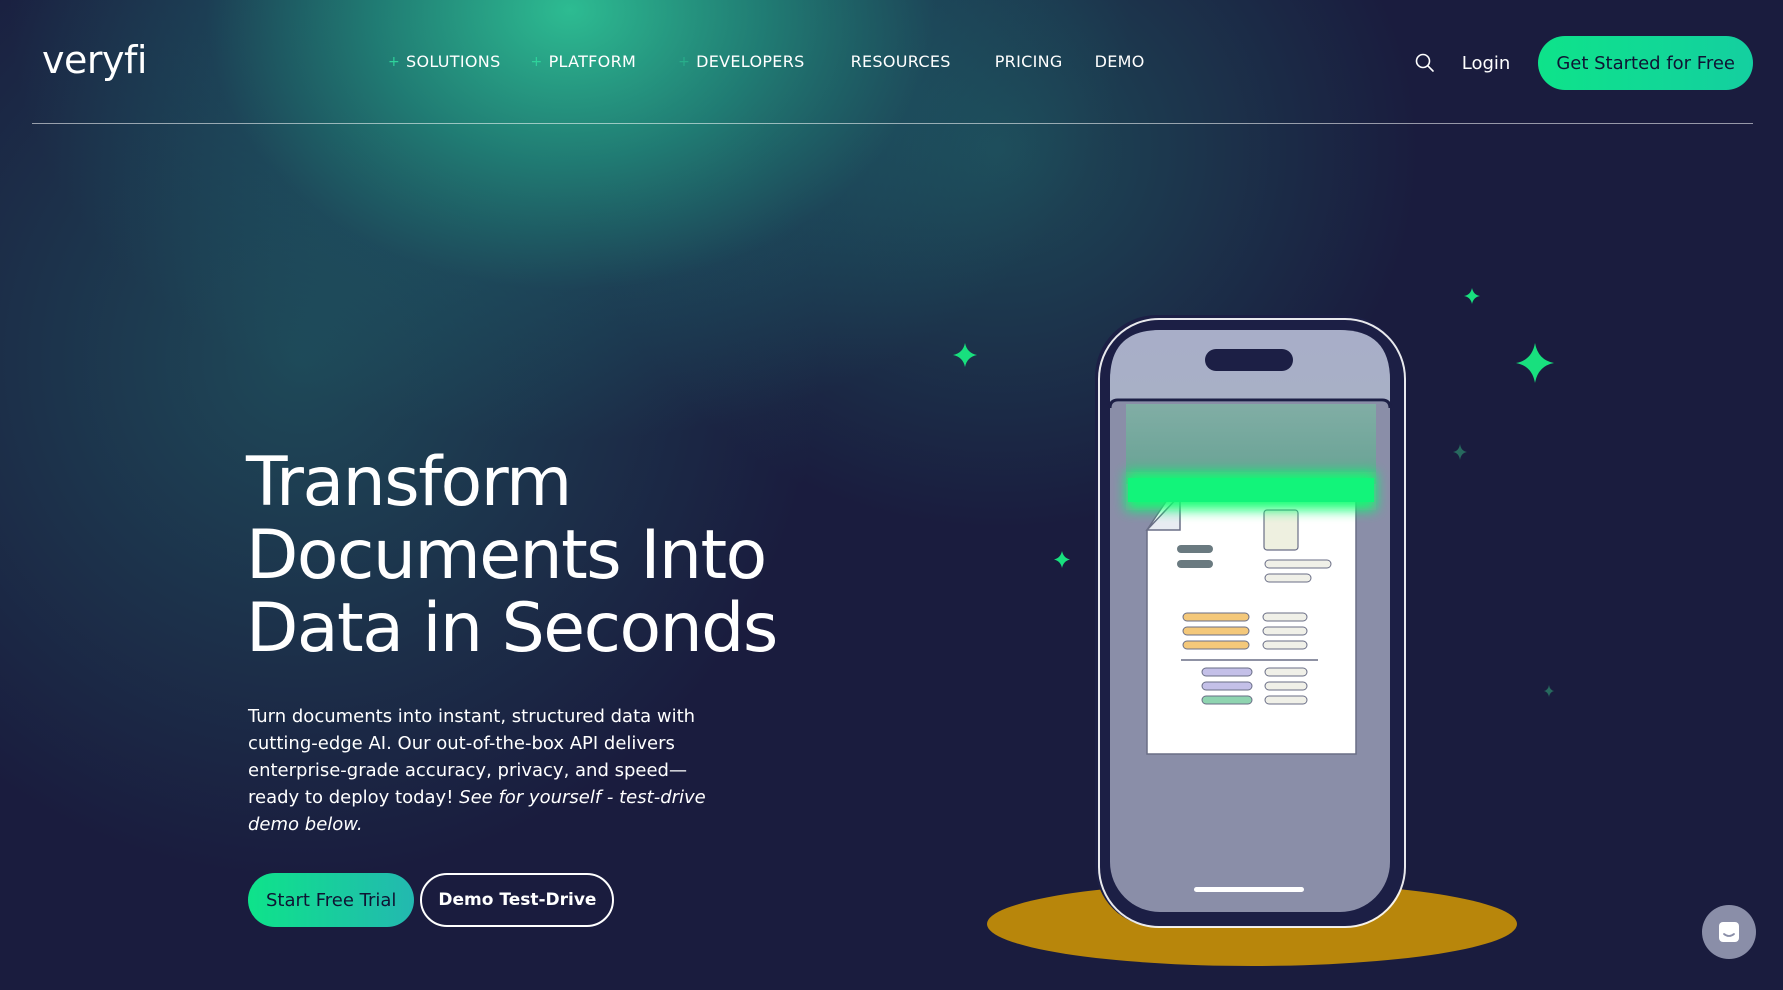  Describe the element at coordinates (512, 628) in the screenshot. I see `hero-title-line: Data in Seconds` at that location.